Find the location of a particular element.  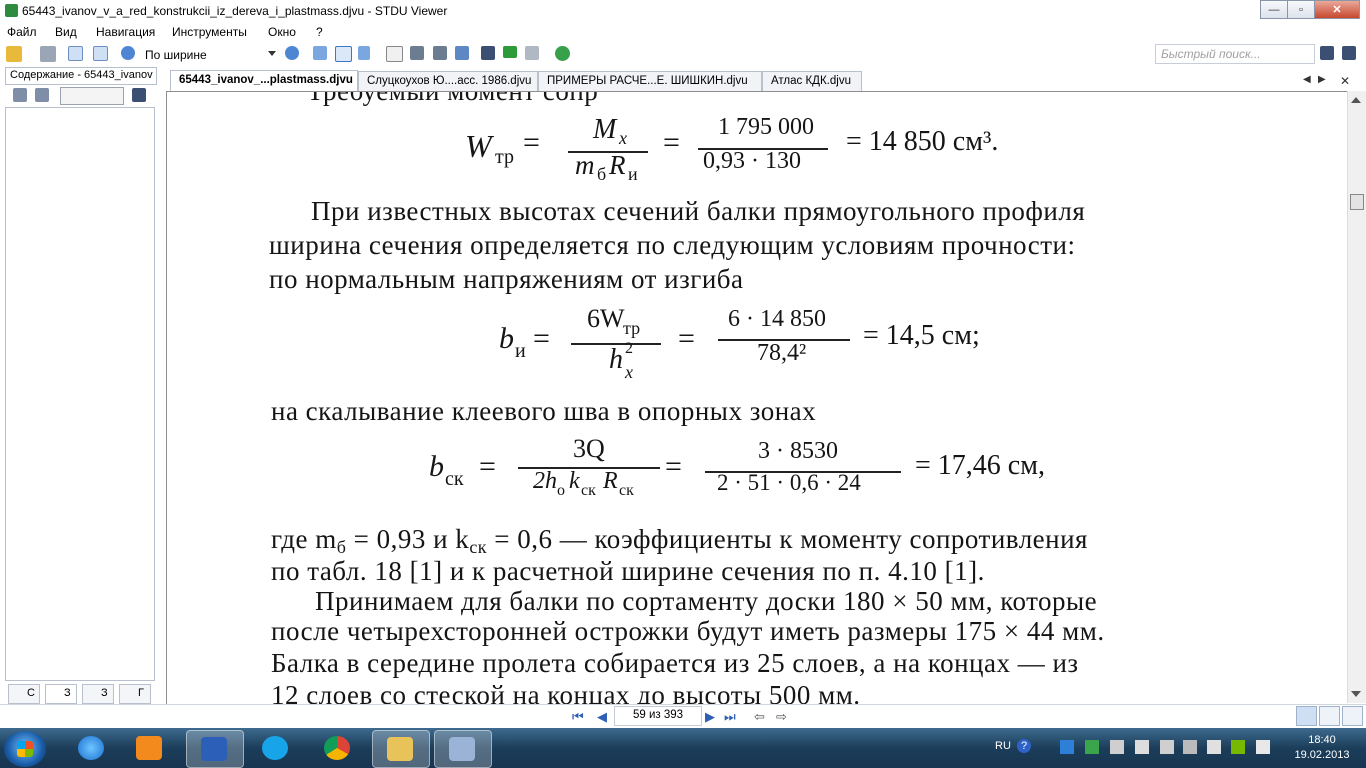

zoom-out-icon is located at coordinates (128, 53).